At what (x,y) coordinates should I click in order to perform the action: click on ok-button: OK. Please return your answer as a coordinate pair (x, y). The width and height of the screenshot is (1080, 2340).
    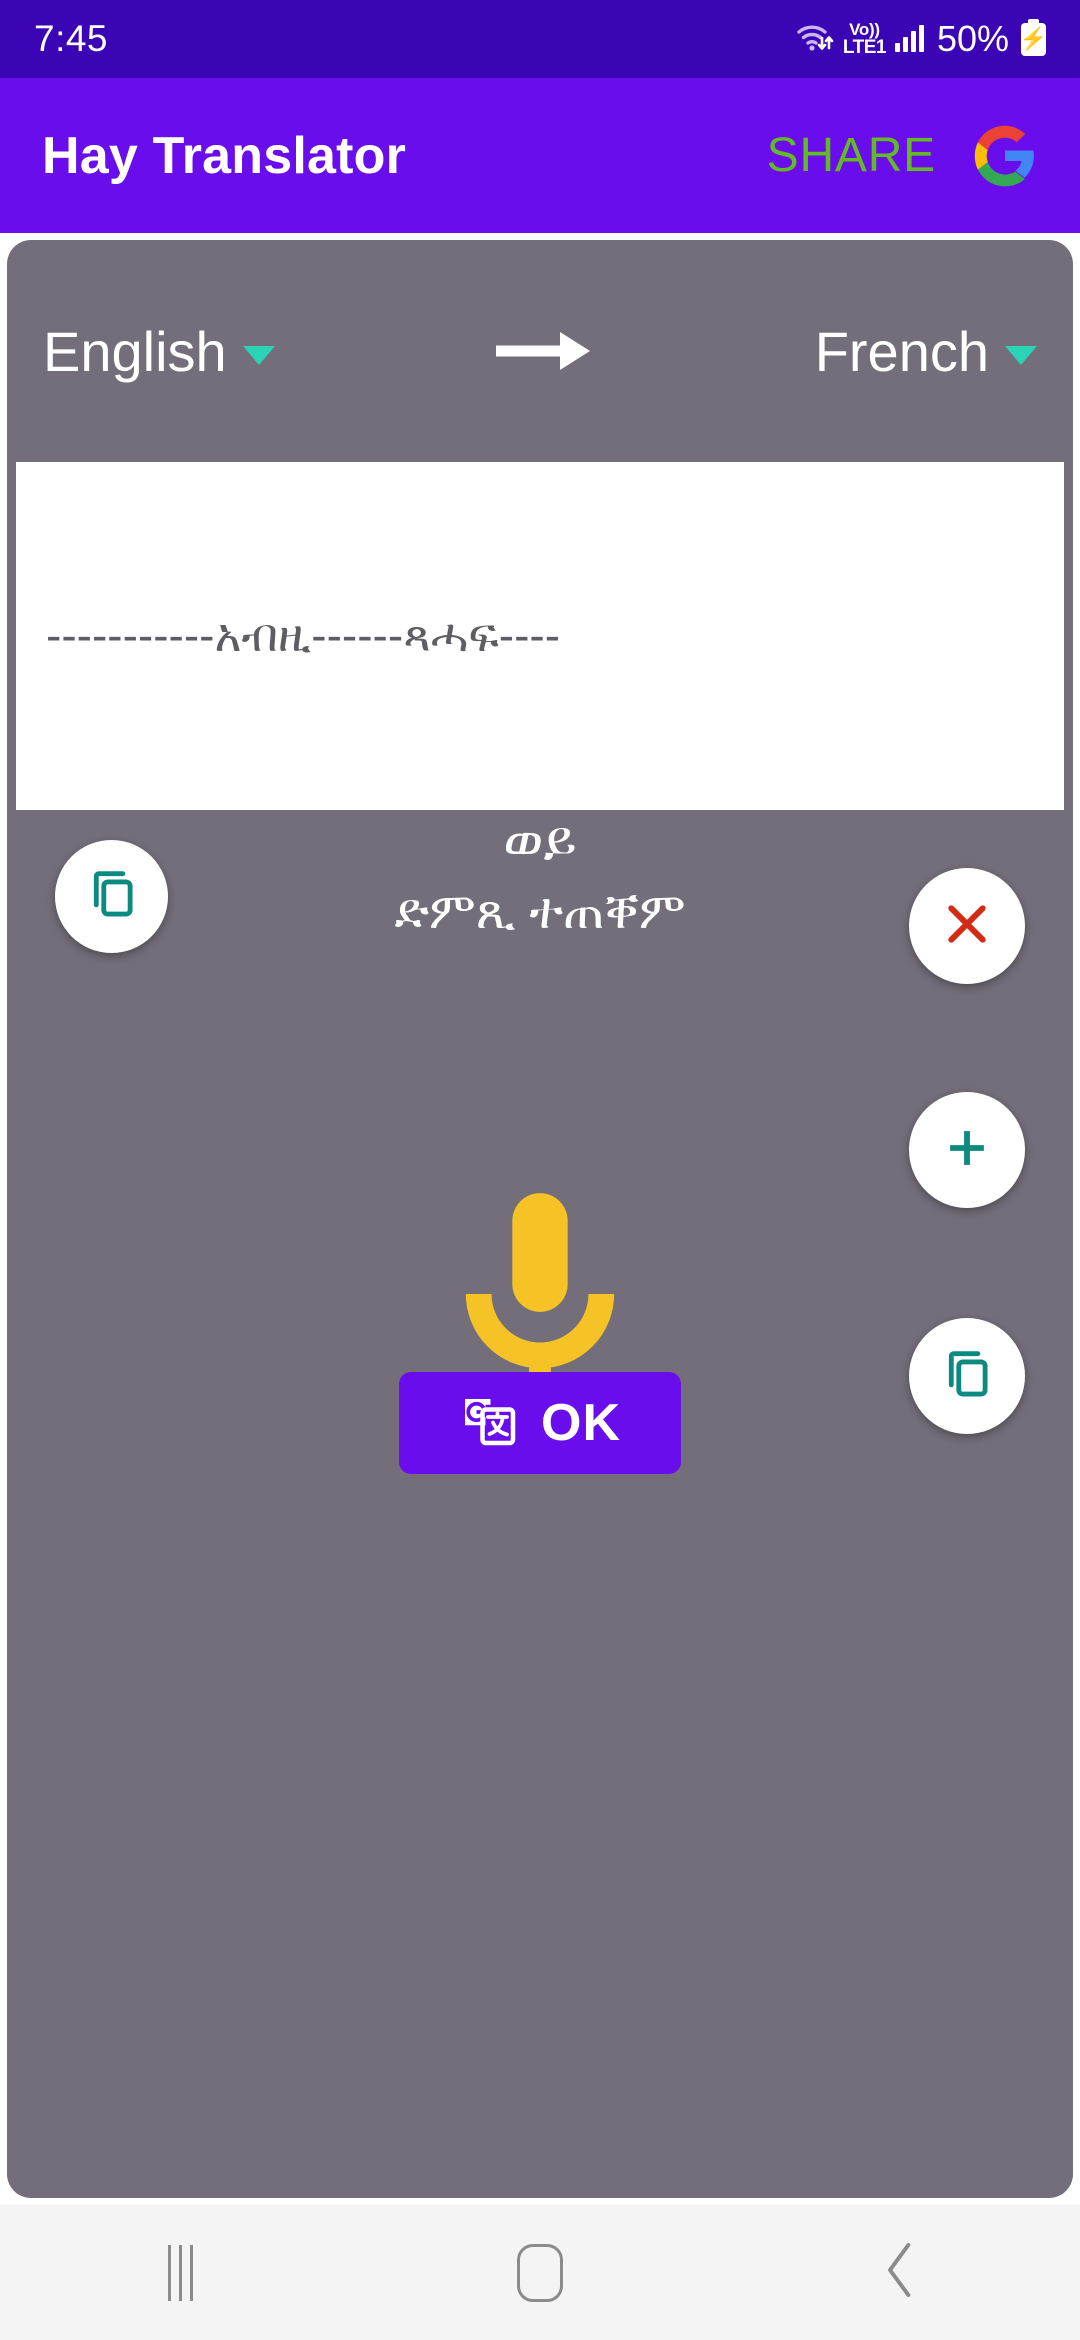
    Looking at the image, I should click on (540, 1423).